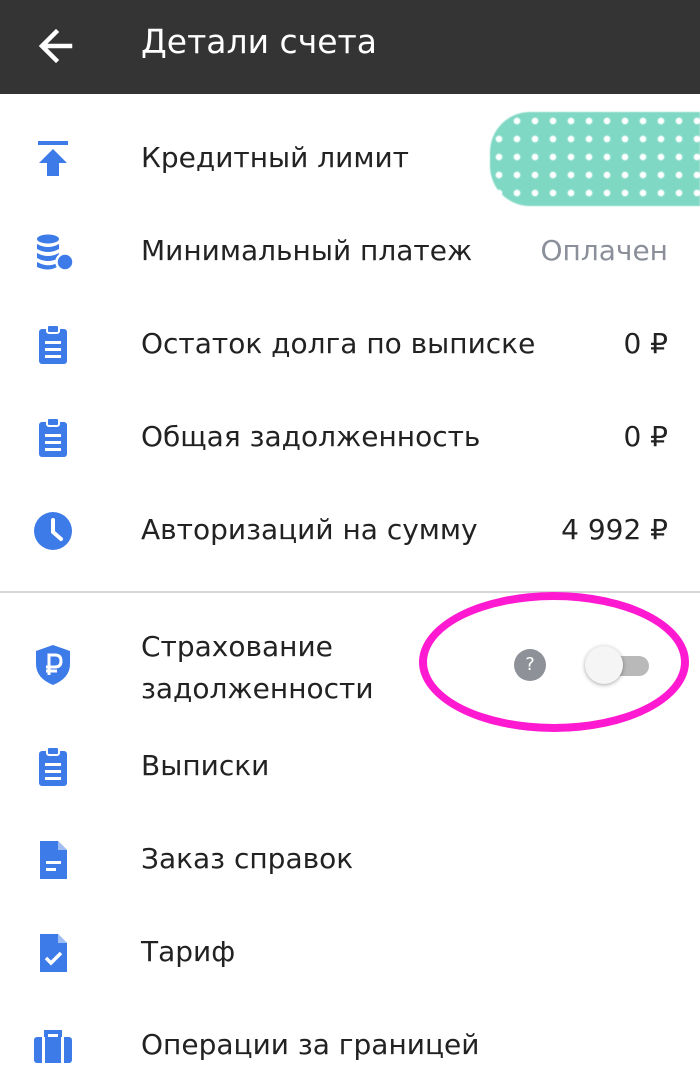 This screenshot has width=700, height=1092. Describe the element at coordinates (247, 858) in the screenshot. I see `menu-item-label: Заказ справок` at that location.